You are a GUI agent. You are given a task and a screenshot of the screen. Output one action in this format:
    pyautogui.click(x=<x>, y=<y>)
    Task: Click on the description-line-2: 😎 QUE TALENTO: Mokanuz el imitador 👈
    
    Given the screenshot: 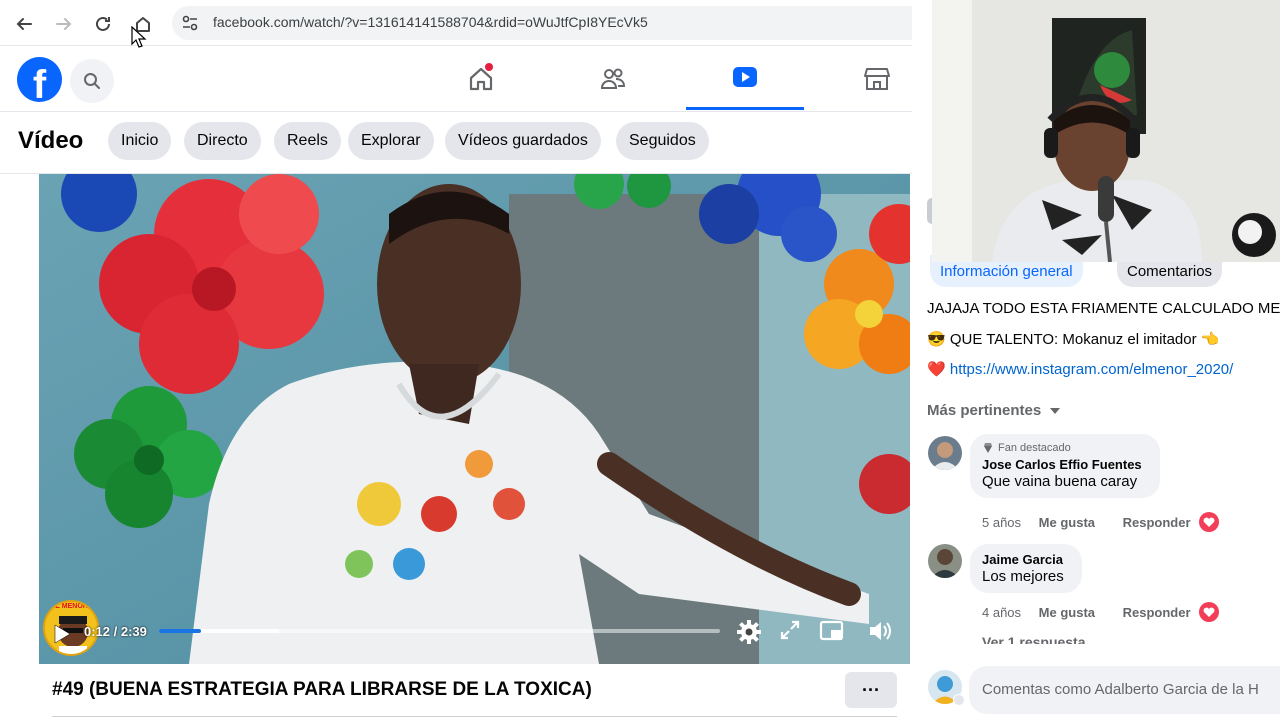 What is the action you would take?
    pyautogui.click(x=1073, y=339)
    